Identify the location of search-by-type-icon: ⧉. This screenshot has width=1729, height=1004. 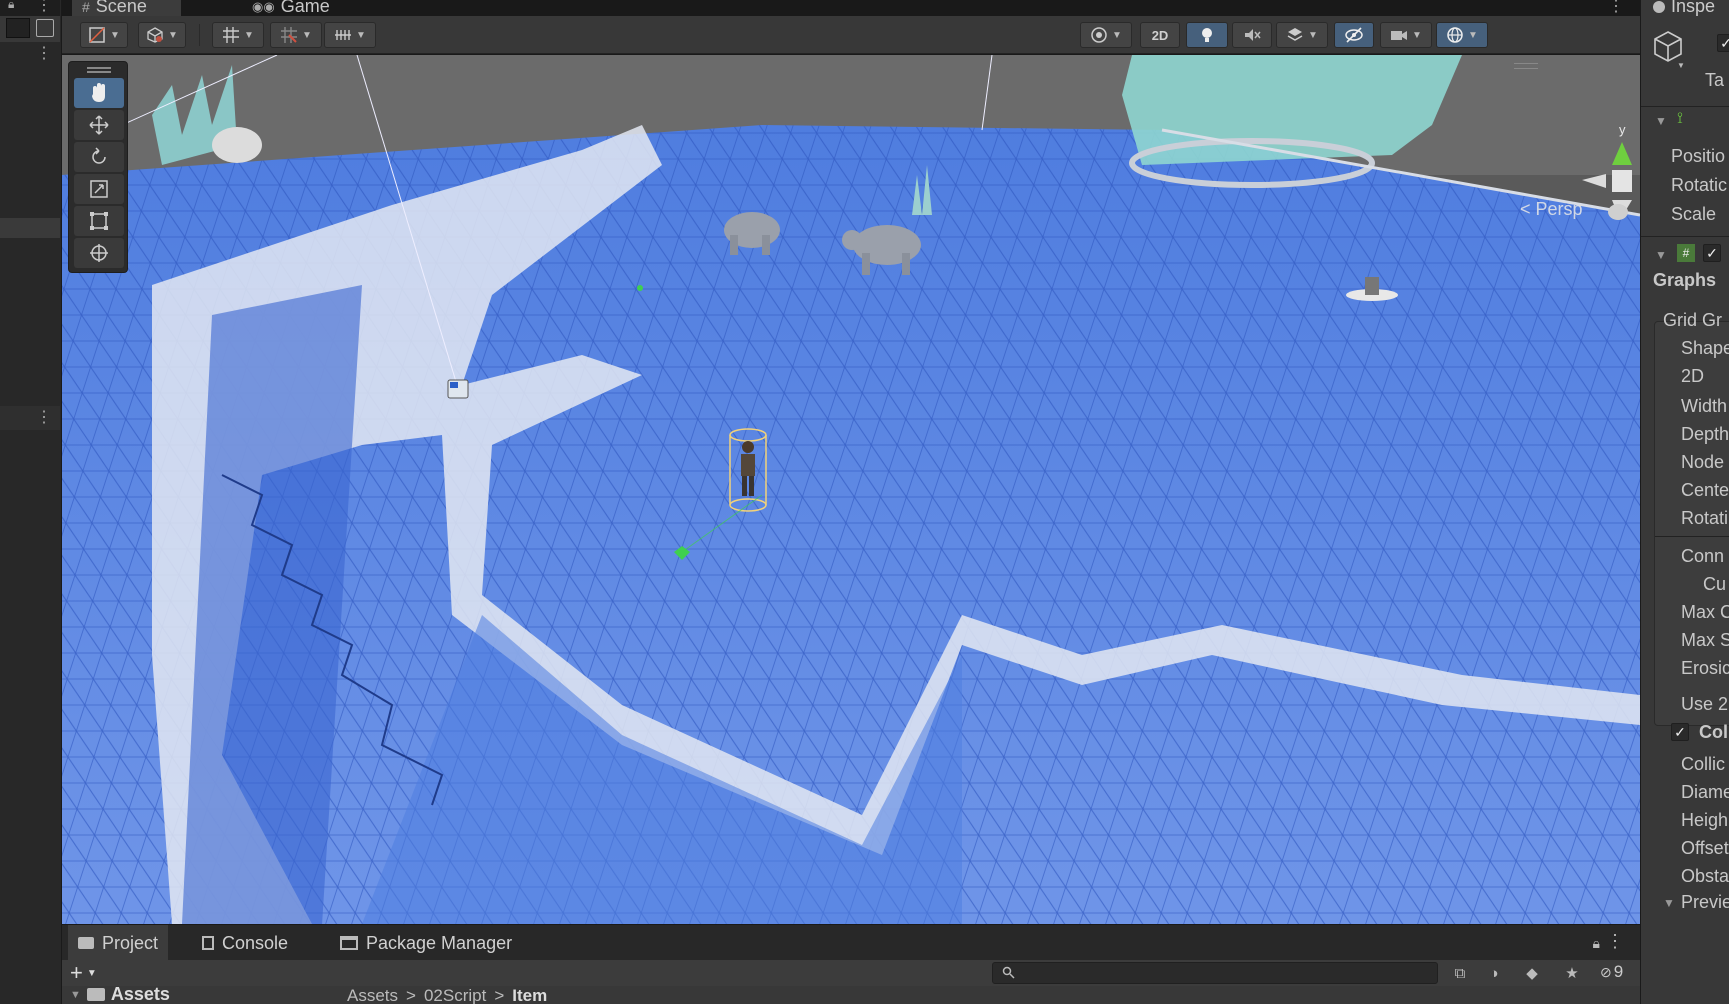
(1460, 973).